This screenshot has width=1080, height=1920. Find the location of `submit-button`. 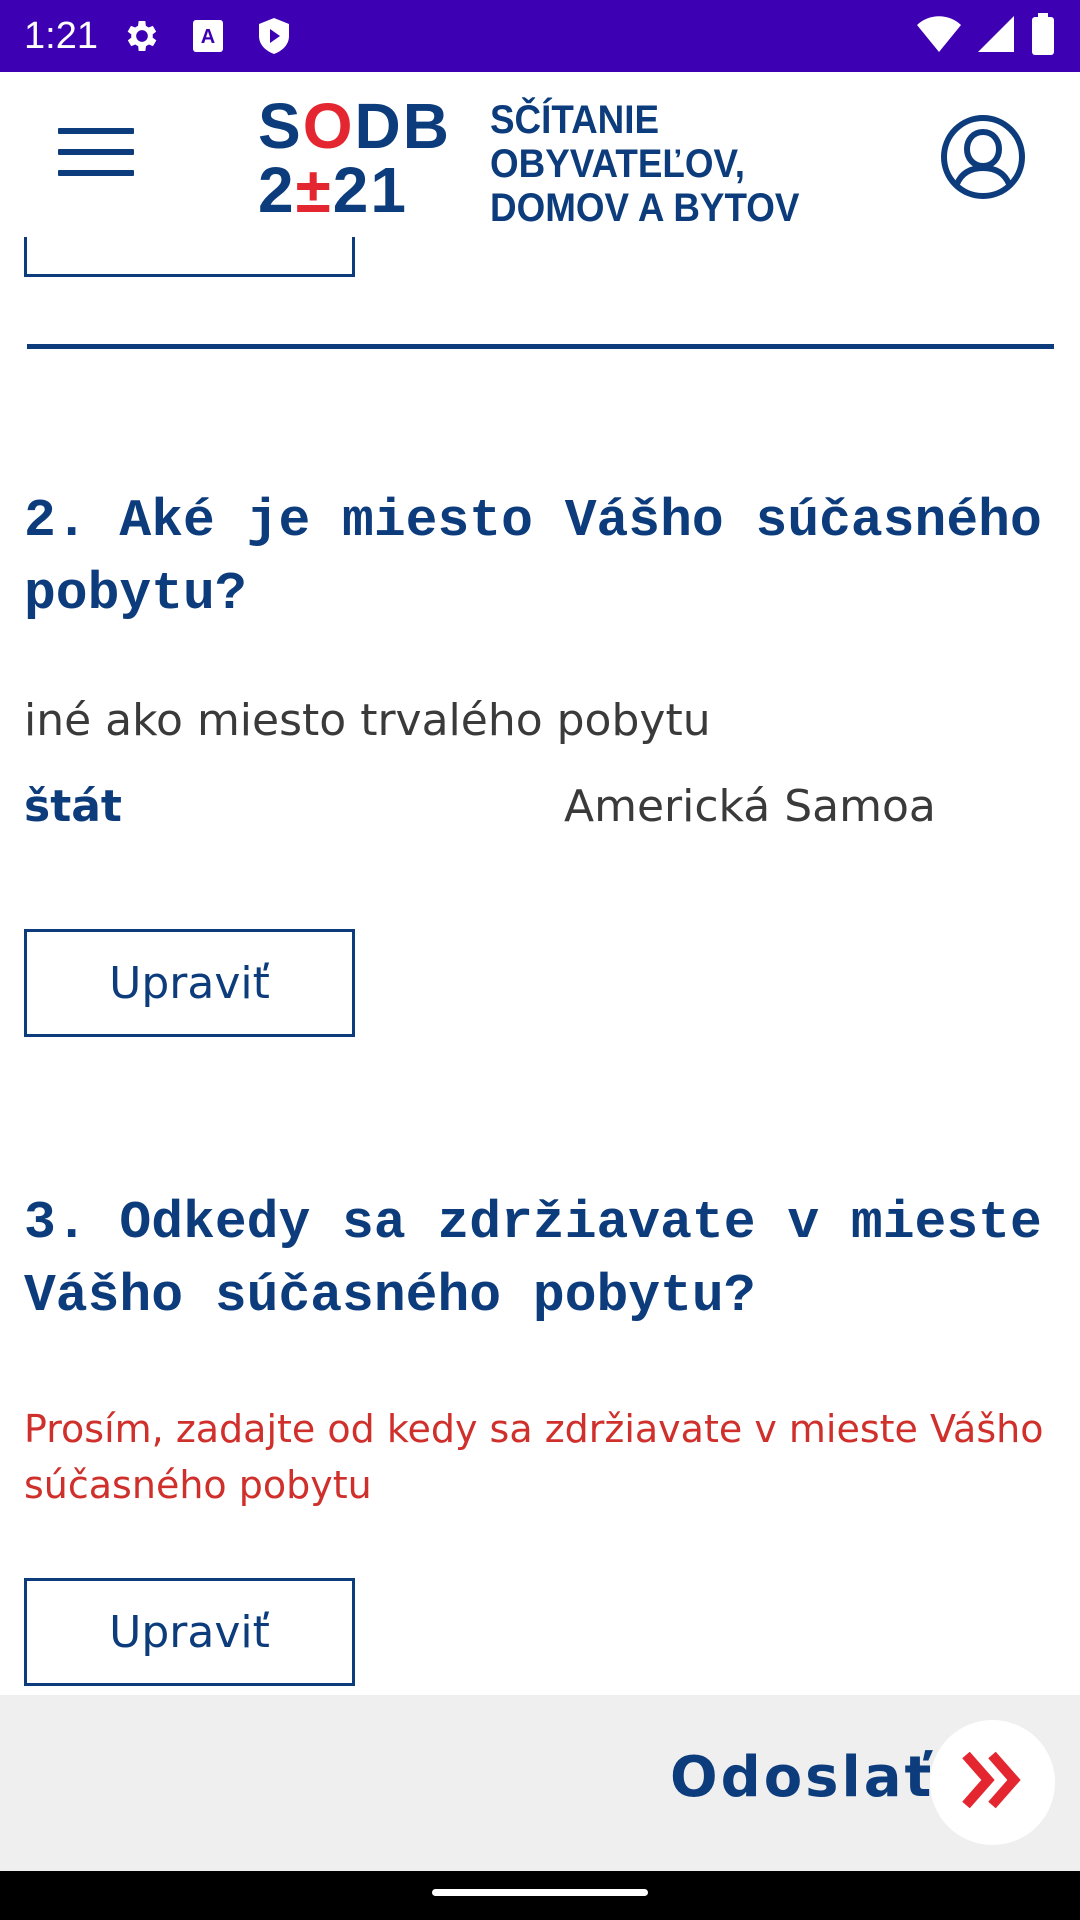

submit-button is located at coordinates (992, 1782).